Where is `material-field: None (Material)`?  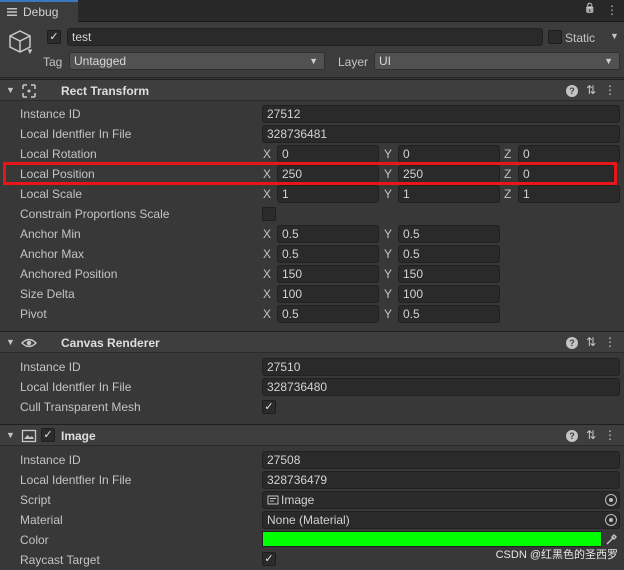 material-field: None (Material) is located at coordinates (441, 520).